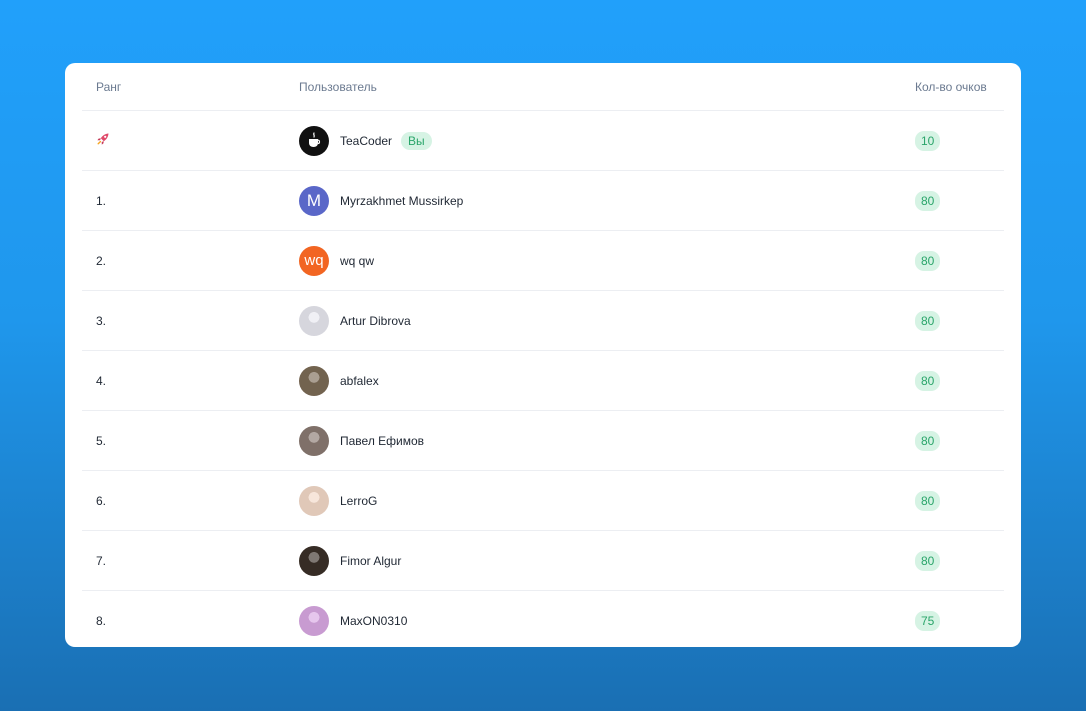  I want to click on avatar-initials: wq, so click(314, 260).